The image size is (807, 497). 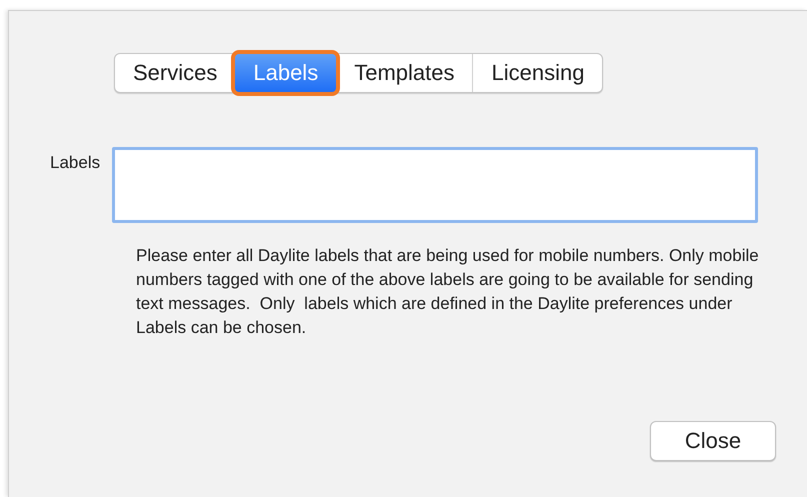 I want to click on labels-input-field, so click(x=435, y=185).